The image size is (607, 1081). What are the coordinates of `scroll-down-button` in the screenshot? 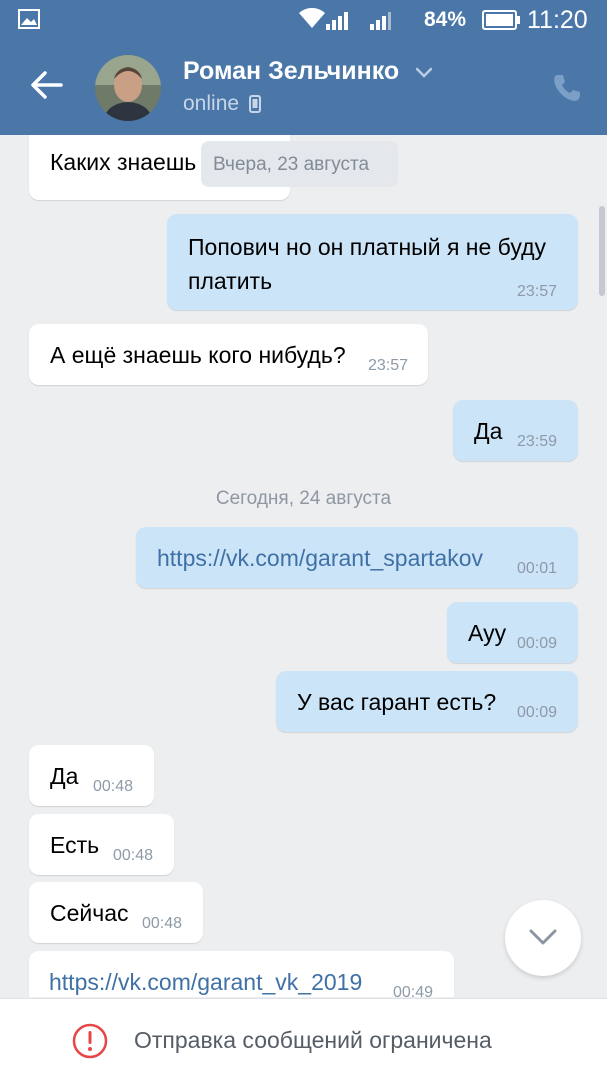 It's located at (543, 938).